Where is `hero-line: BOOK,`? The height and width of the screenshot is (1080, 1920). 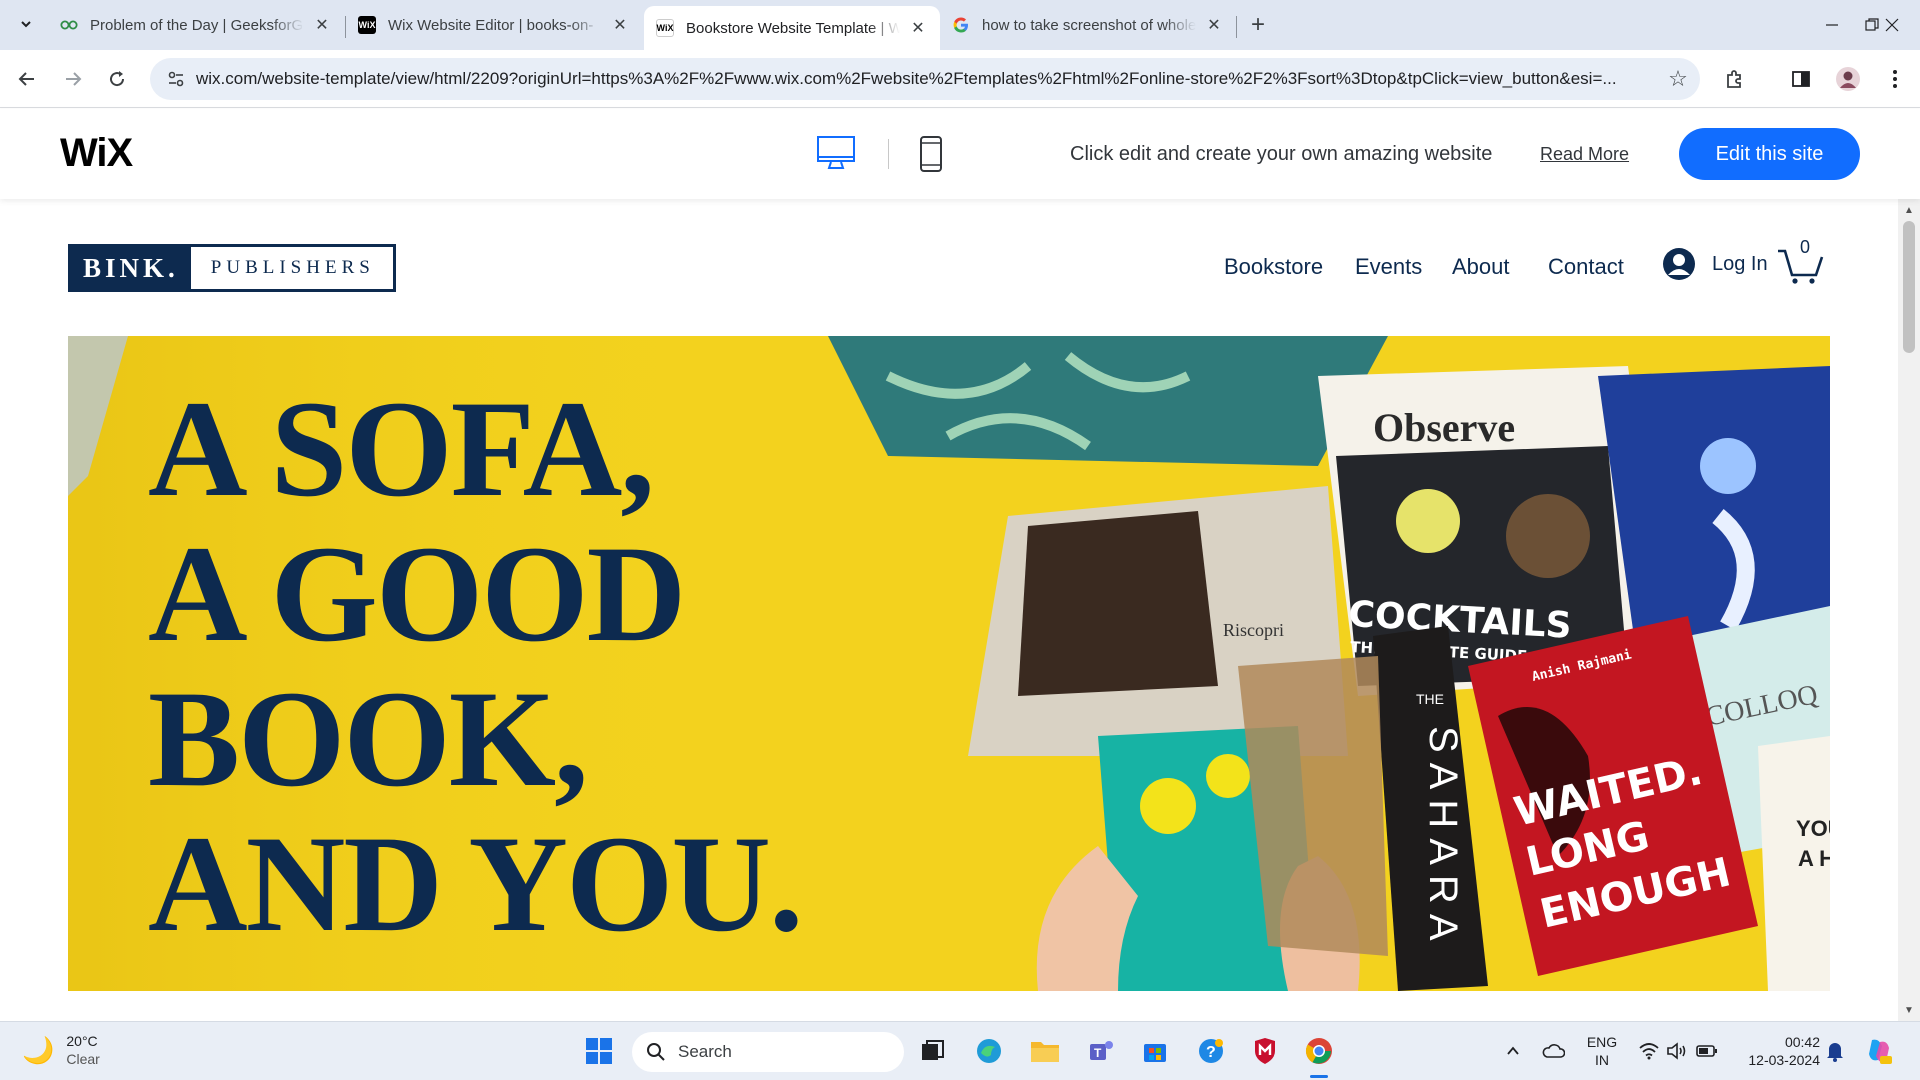
hero-line: BOOK, is located at coordinates (368, 738).